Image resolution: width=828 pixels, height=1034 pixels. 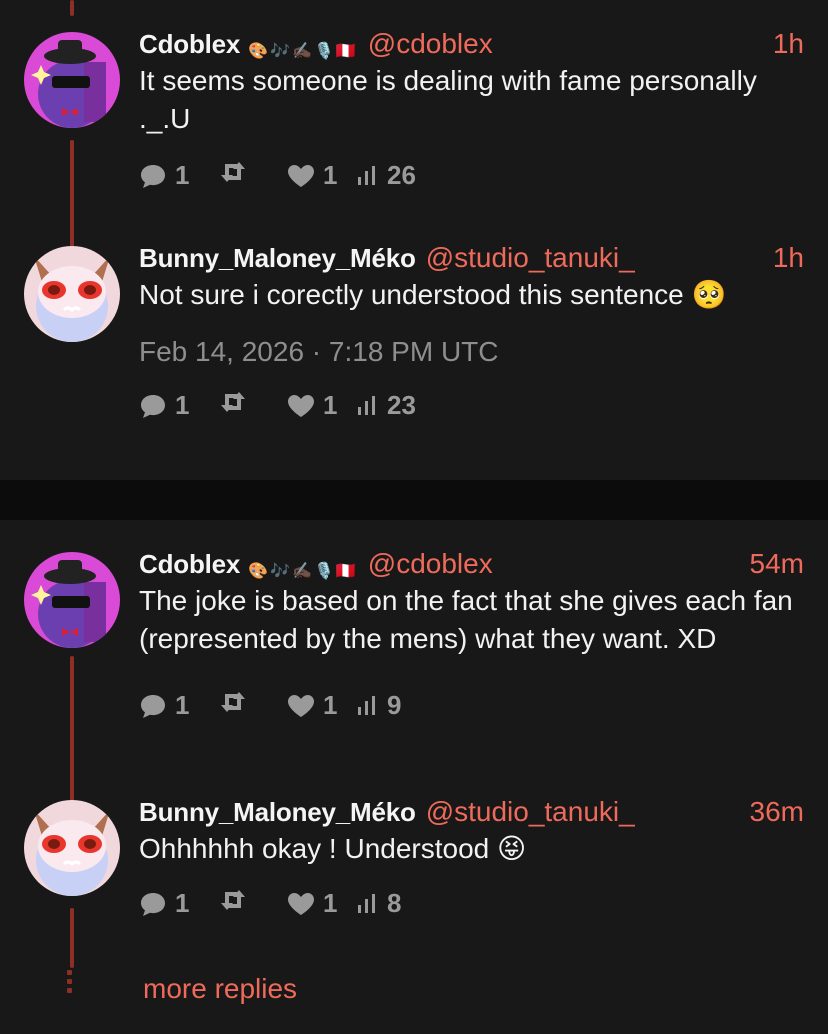 I want to click on views-button: 9, so click(x=379, y=705).